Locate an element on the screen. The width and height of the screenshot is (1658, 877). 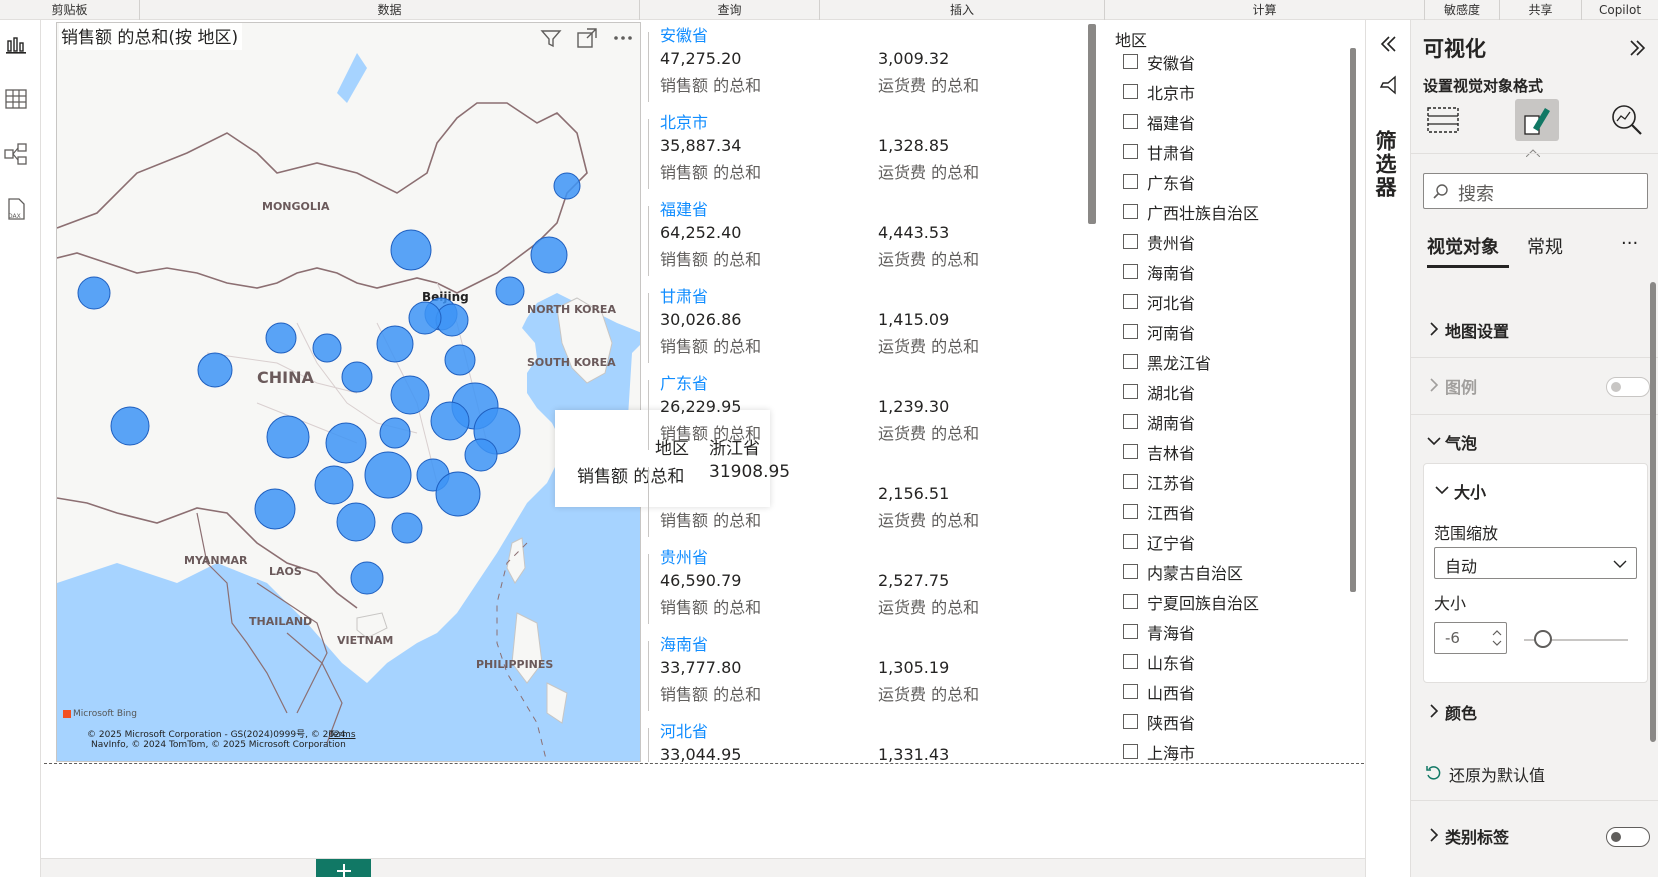
bubble-yunnan is located at coordinates (275, 509).